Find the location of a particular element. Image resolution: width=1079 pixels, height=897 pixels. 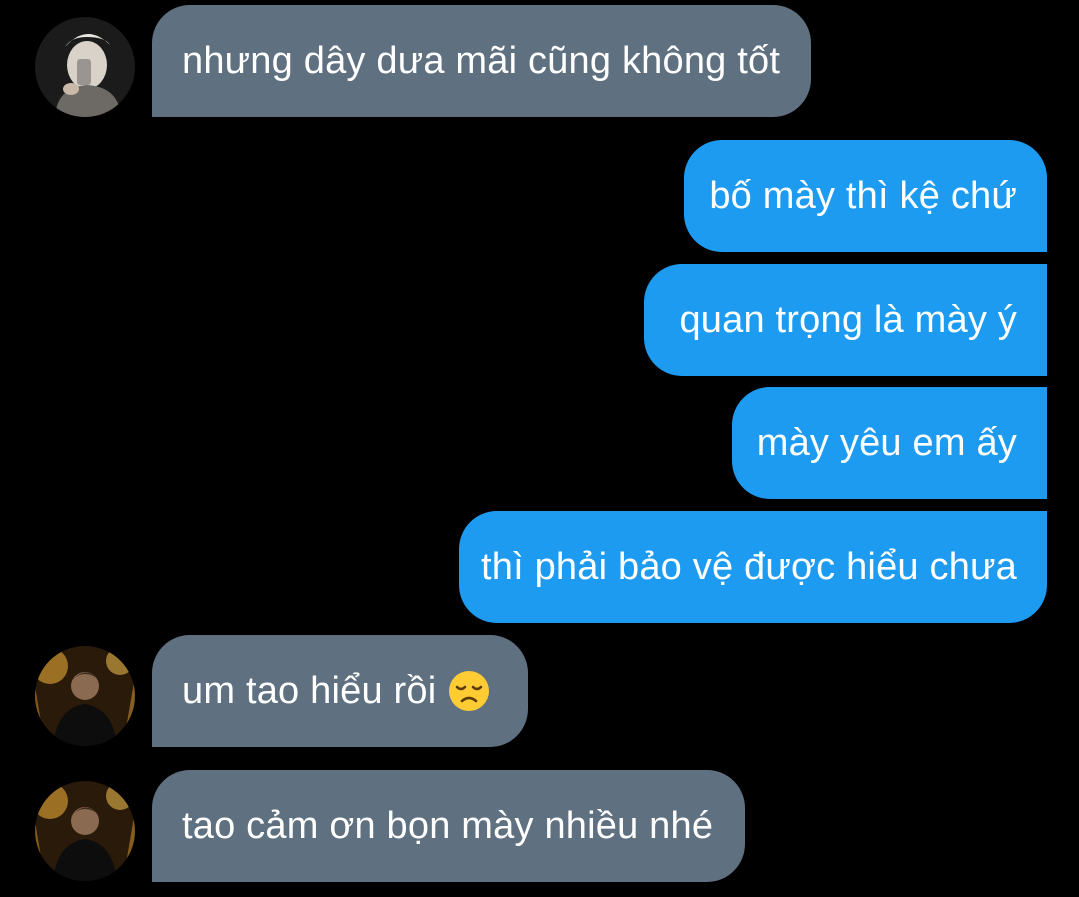

message-text: nhưng dây dưa mãi cũng không tốt is located at coordinates (481, 60).